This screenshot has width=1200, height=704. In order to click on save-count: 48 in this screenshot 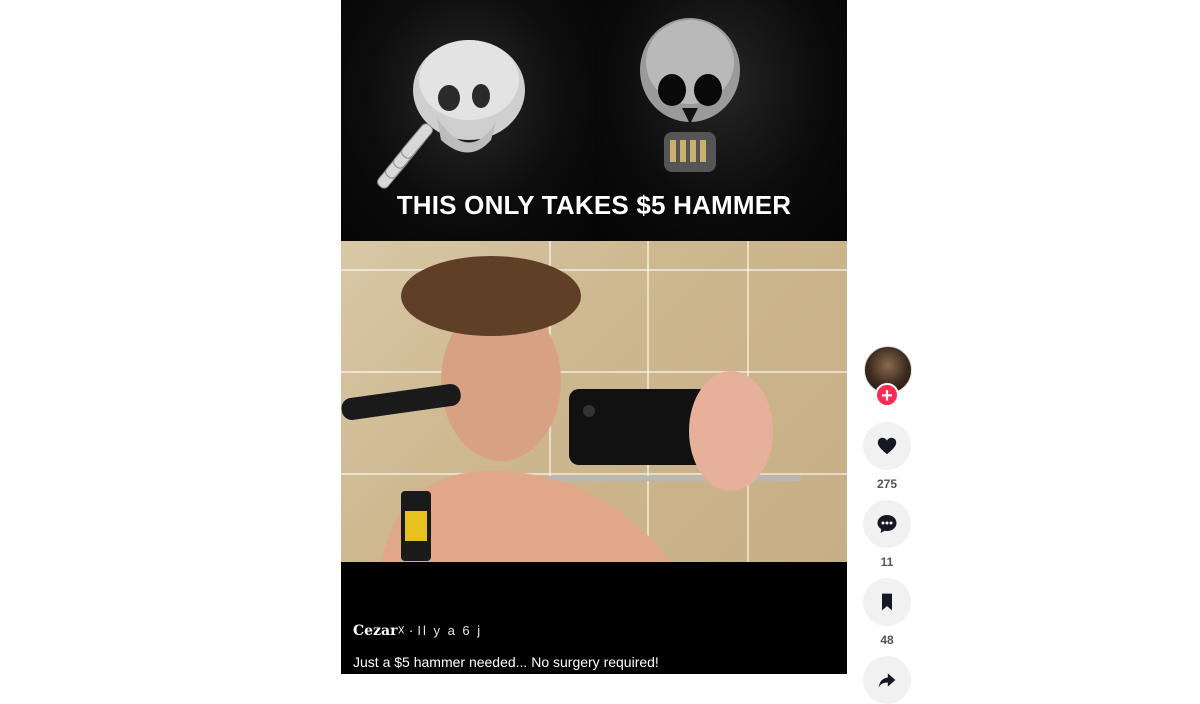, I will do `click(887, 640)`.